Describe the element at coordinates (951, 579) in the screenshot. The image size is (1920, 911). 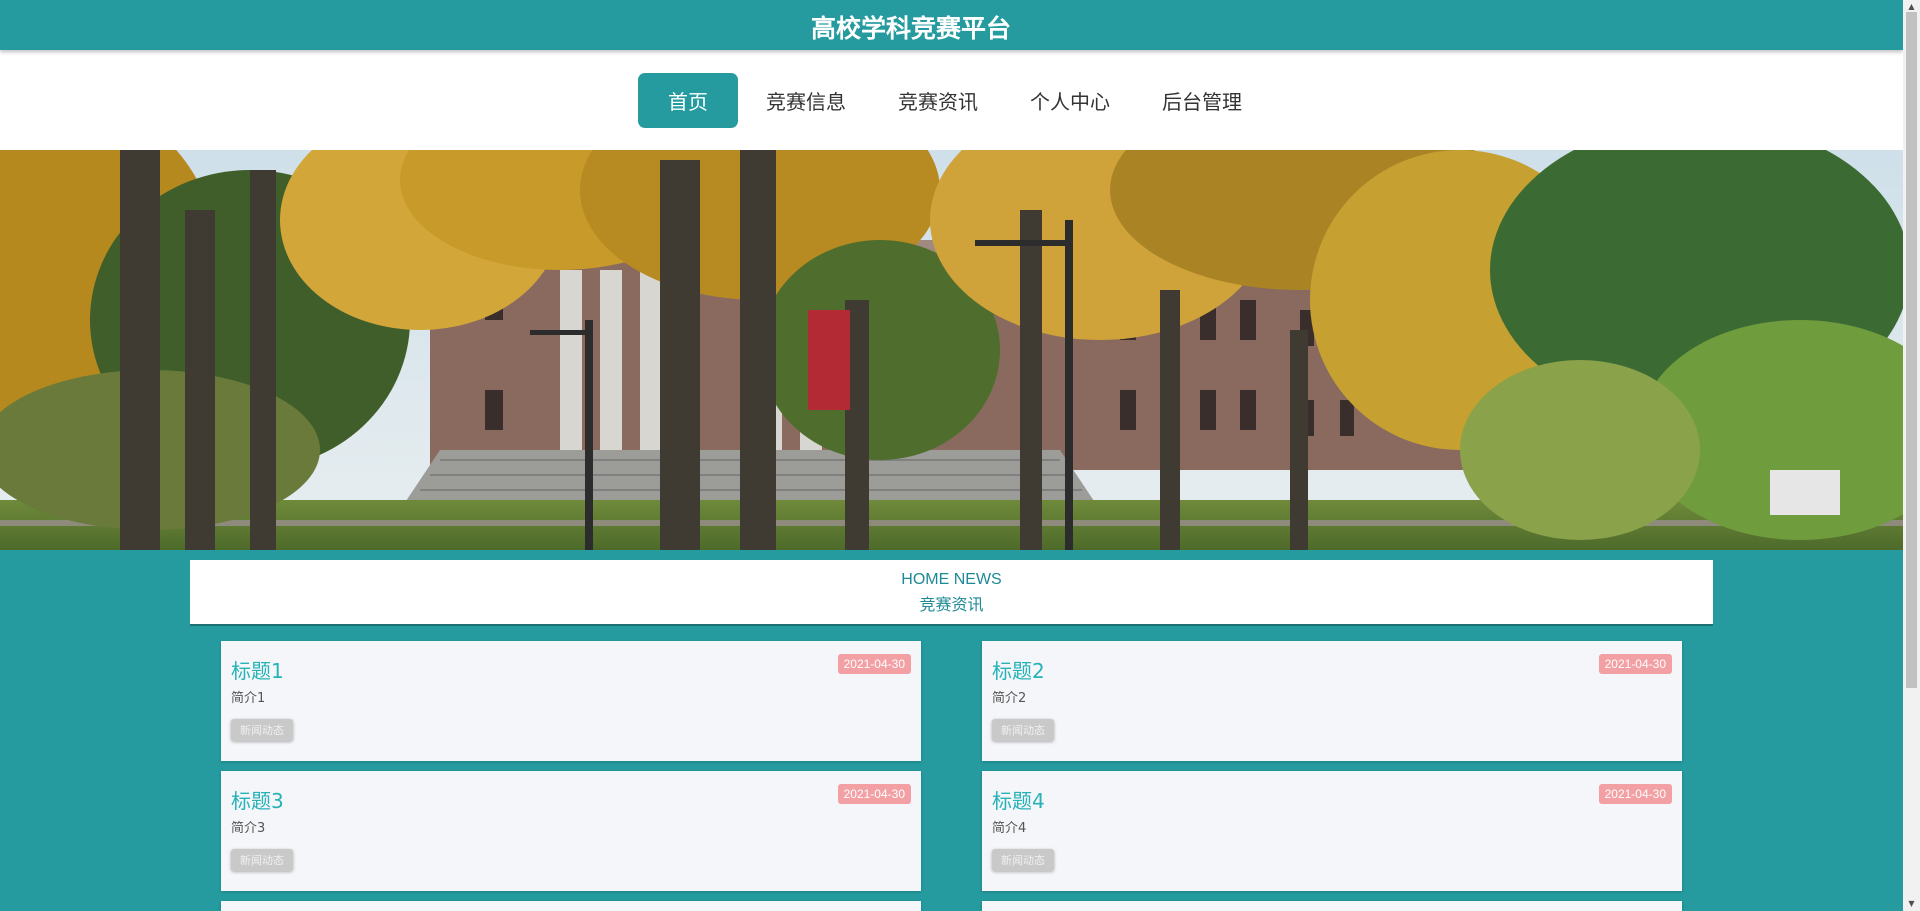
I see `news-heading-en: HOME NEWS` at that location.